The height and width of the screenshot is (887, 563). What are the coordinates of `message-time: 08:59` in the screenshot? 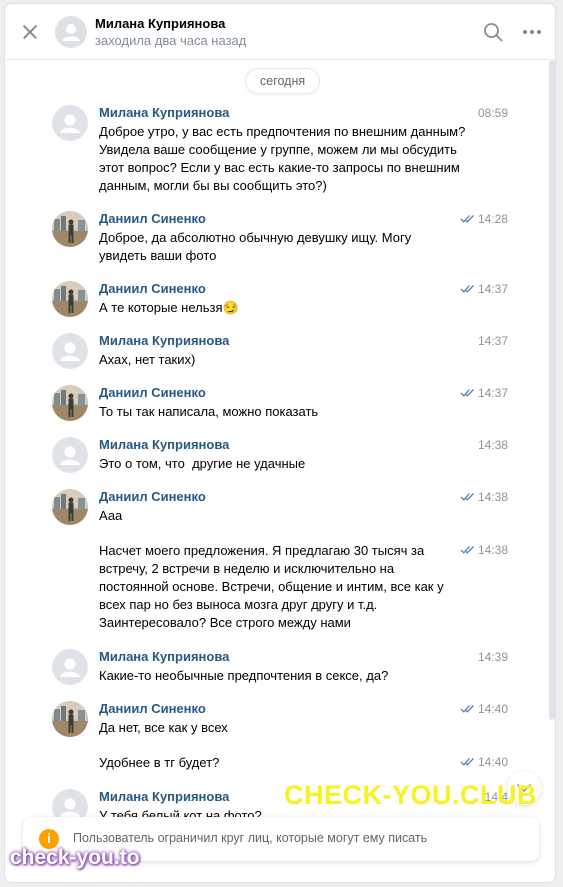 It's located at (493, 113).